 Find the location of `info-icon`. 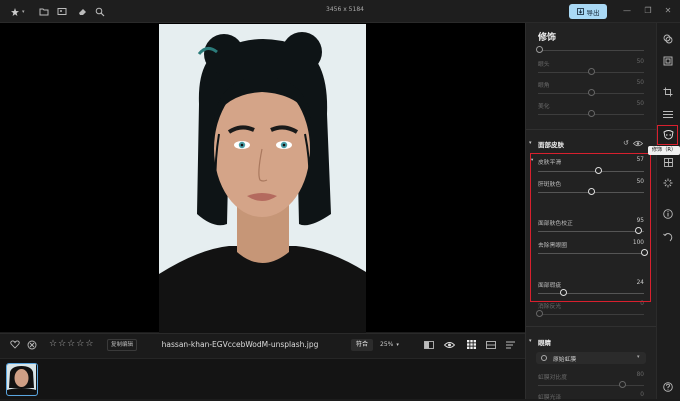

info-icon is located at coordinates (668, 214).